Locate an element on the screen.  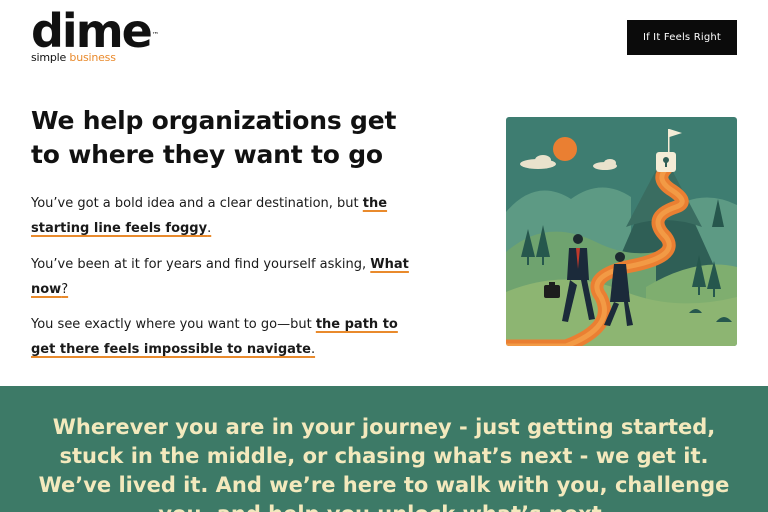
paragraph-end: ? is located at coordinates (65, 289).